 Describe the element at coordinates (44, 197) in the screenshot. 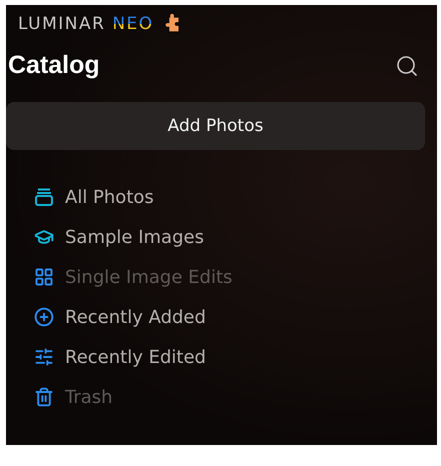

I see `photo-stack-icon` at that location.